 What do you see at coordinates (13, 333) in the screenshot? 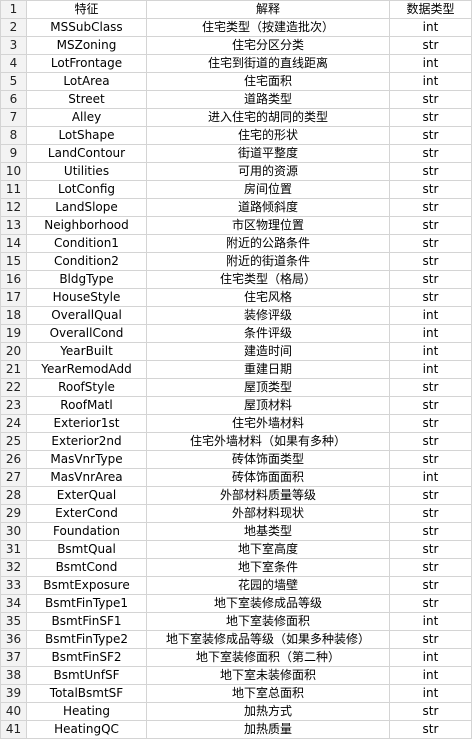
I see `row-number: 19` at bounding box center [13, 333].